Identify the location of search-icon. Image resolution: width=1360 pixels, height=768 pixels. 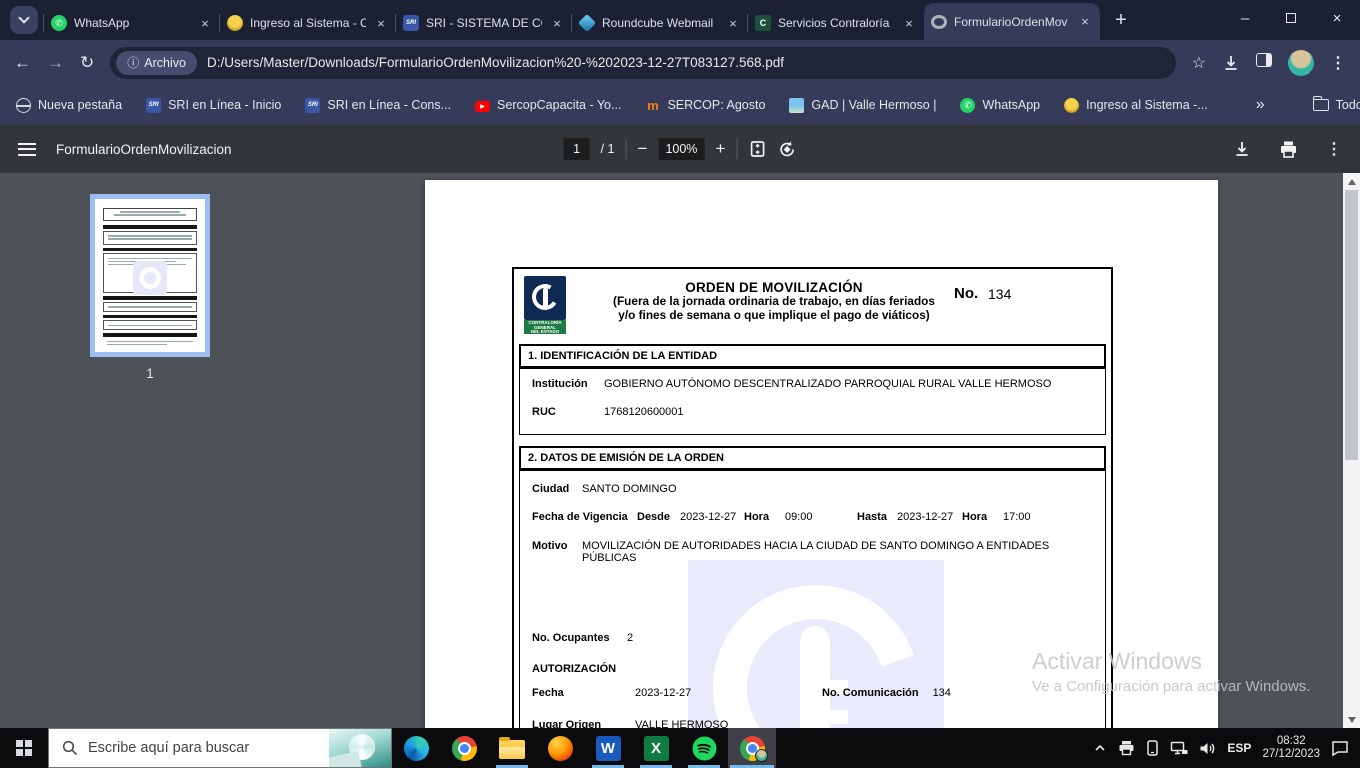
(70, 748).